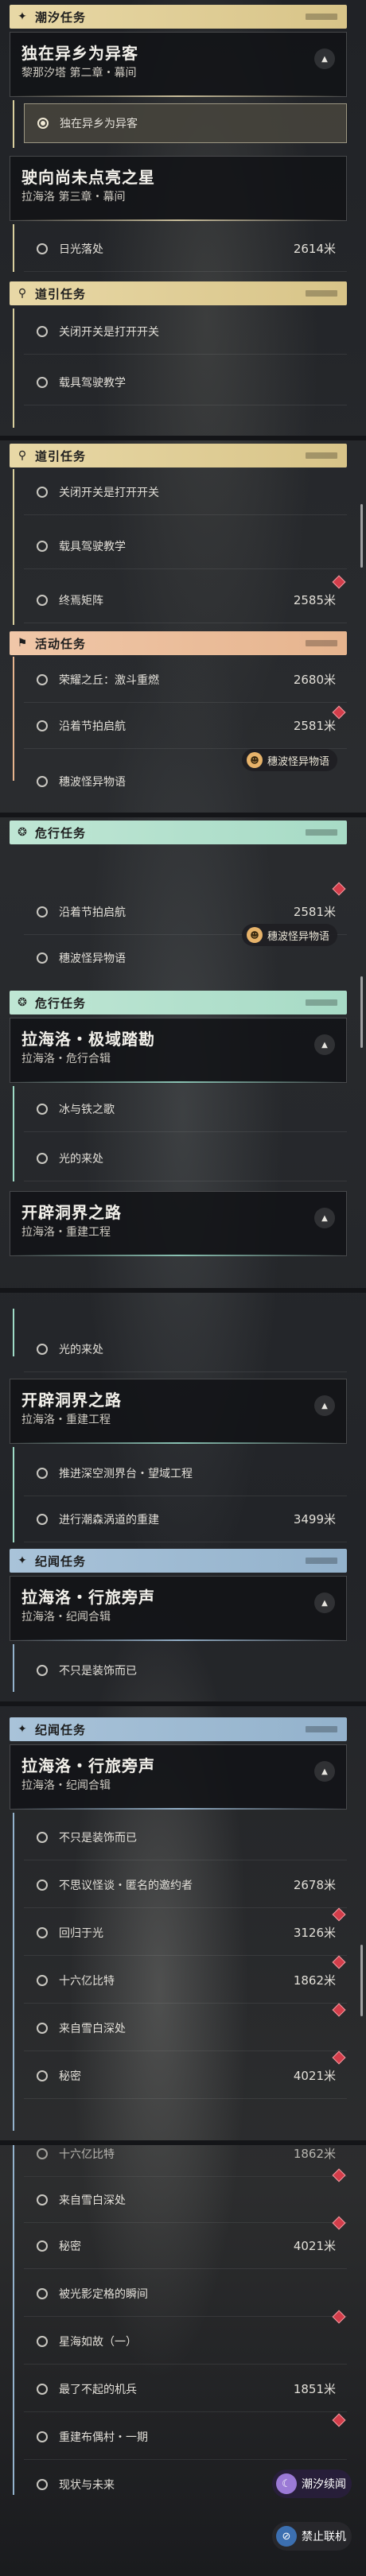 This screenshot has height=2576, width=366. Describe the element at coordinates (255, 935) in the screenshot. I see `mascot-icon: ☻` at that location.